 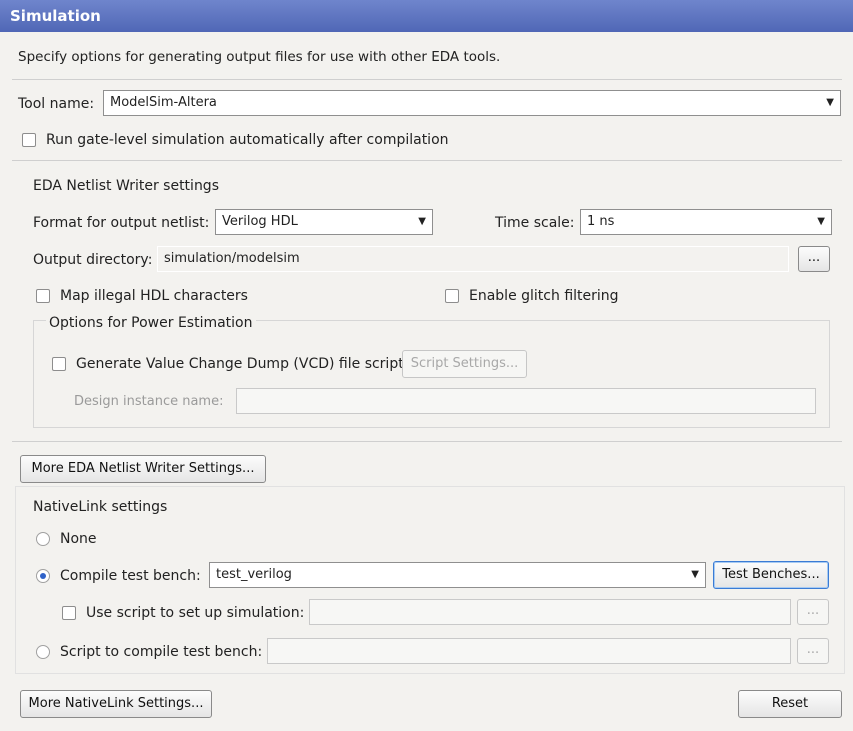 I want to click on run-gate-level-checkbox, so click(x=29, y=140).